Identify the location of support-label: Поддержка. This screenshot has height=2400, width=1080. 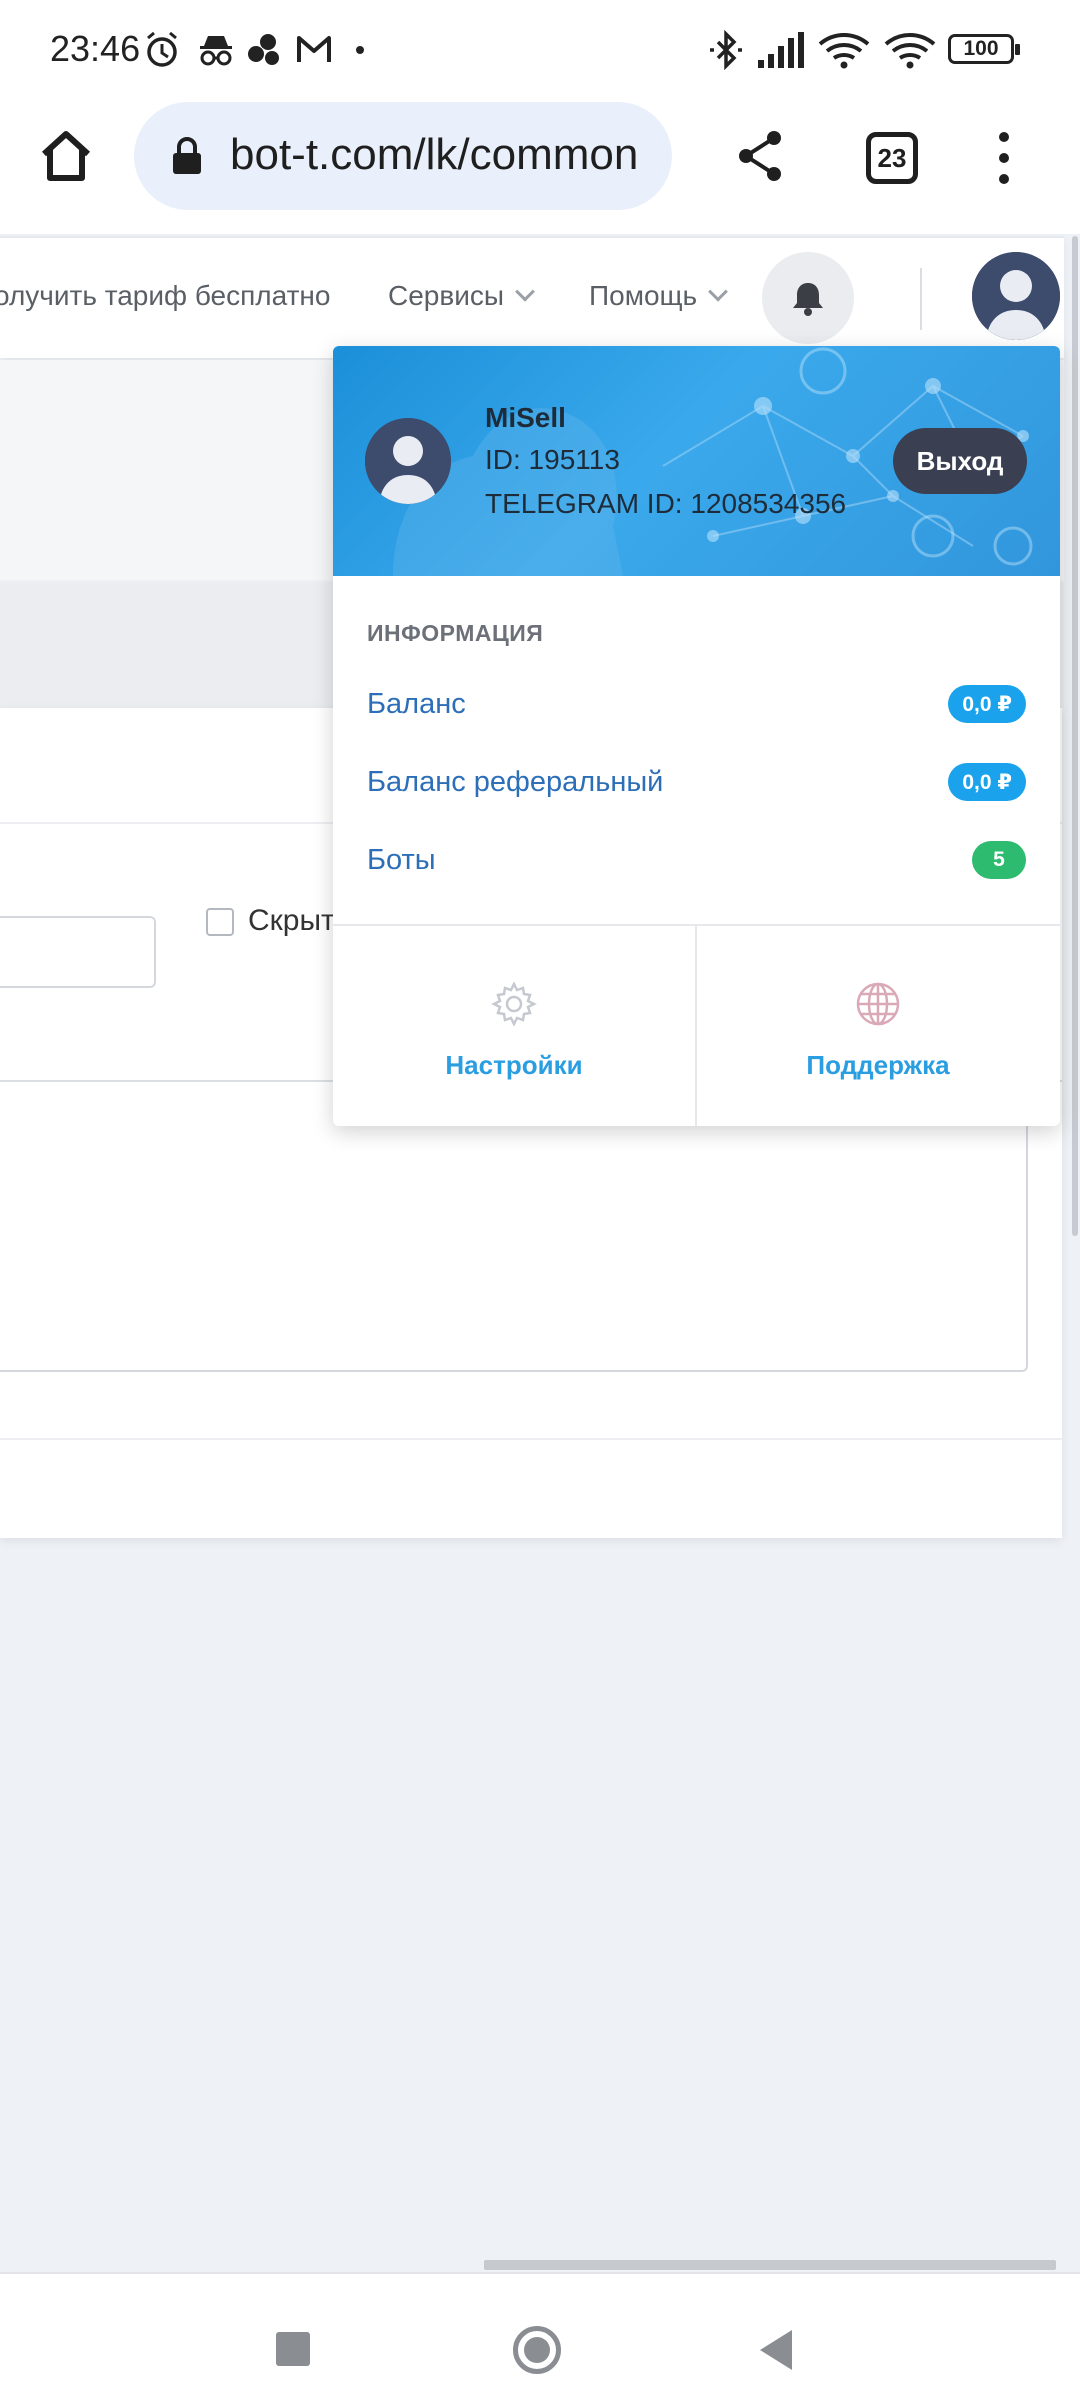
(878, 1065).